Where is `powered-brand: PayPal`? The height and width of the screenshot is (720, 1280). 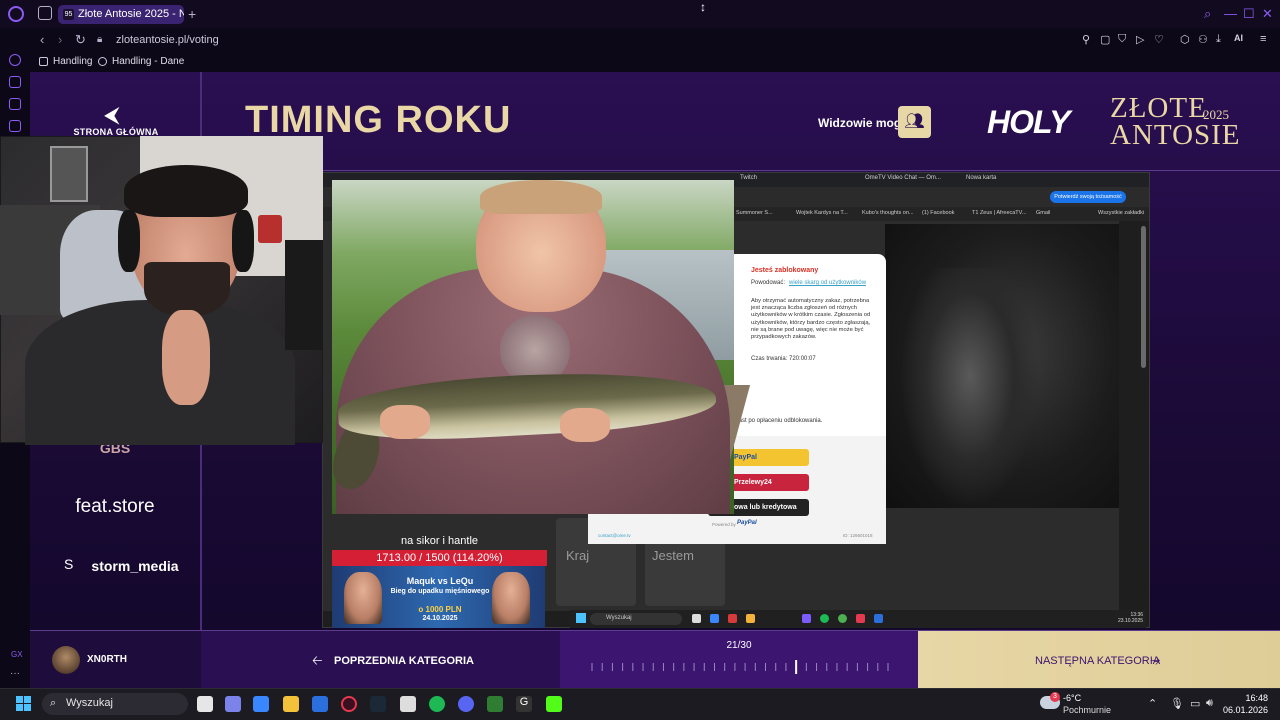 powered-brand: PayPal is located at coordinates (747, 523).